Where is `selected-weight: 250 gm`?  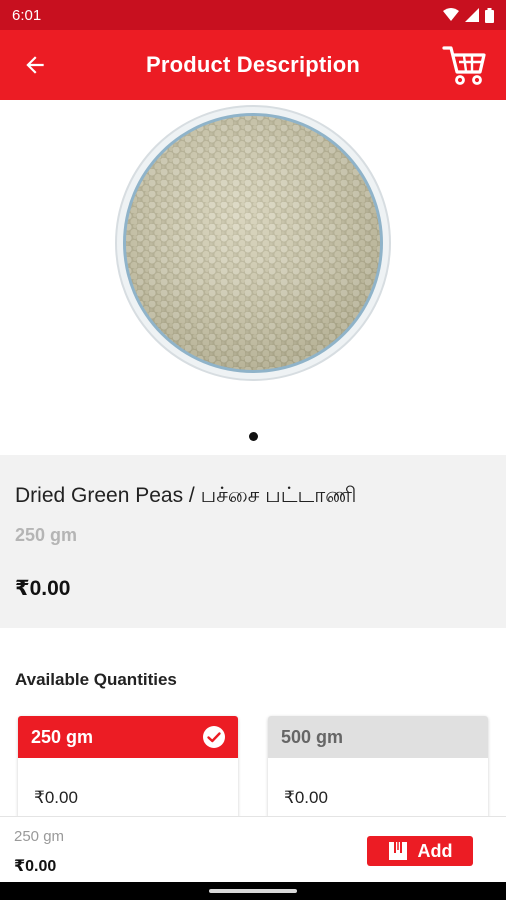 selected-weight: 250 gm is located at coordinates (39, 836).